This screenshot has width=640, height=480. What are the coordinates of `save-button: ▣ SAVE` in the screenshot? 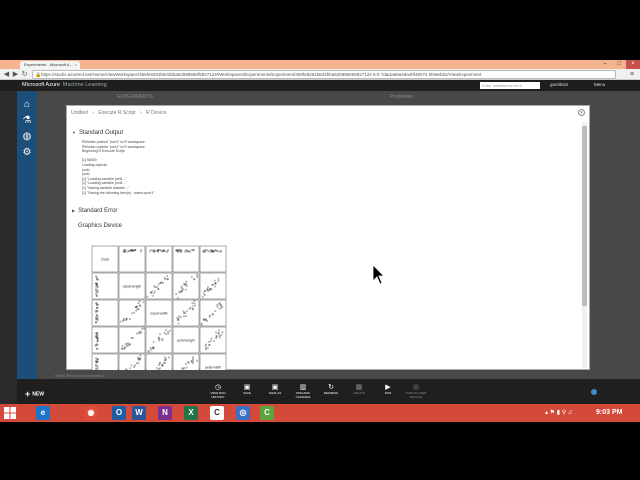 It's located at (247, 390).